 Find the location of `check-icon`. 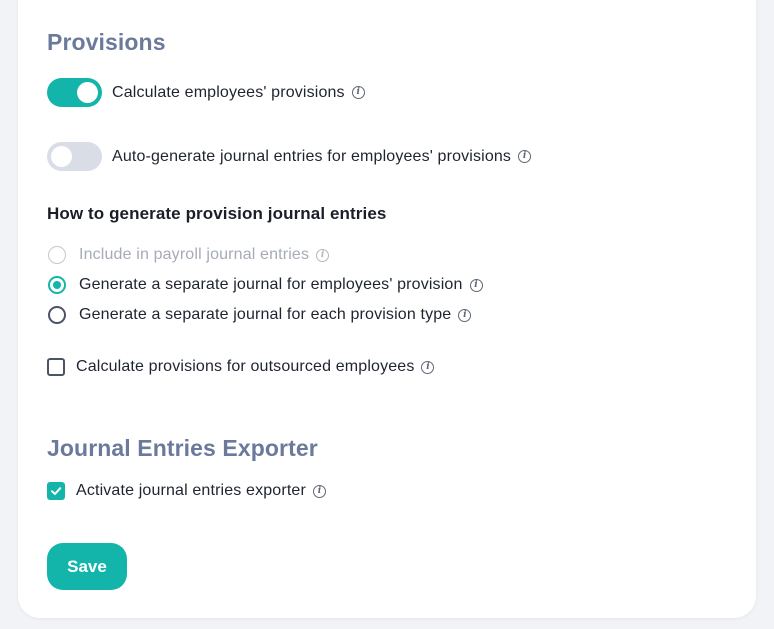

check-icon is located at coordinates (56, 491).